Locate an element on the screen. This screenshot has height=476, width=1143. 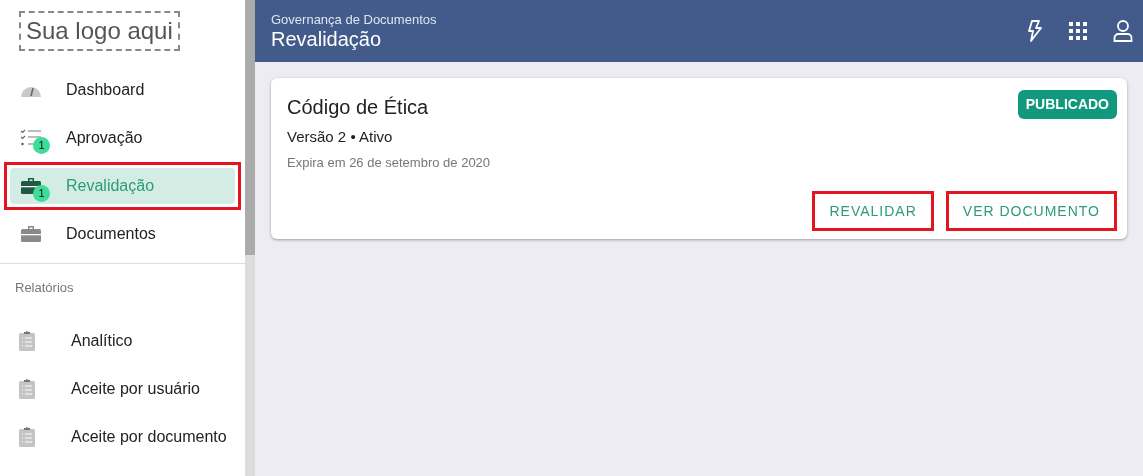
action-button: REVALIDAR is located at coordinates (873, 211).